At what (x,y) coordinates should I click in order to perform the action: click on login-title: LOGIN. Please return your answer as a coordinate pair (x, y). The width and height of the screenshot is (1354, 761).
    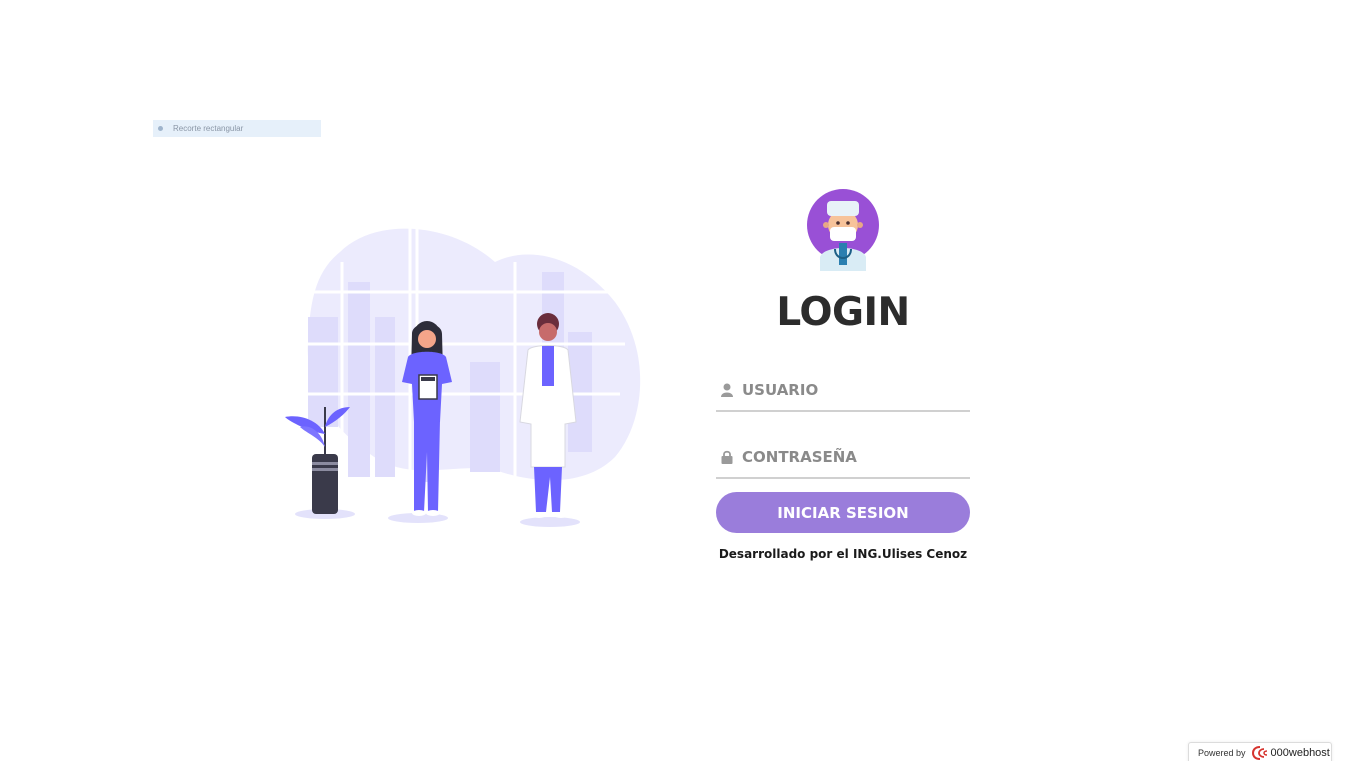
    Looking at the image, I should click on (843, 312).